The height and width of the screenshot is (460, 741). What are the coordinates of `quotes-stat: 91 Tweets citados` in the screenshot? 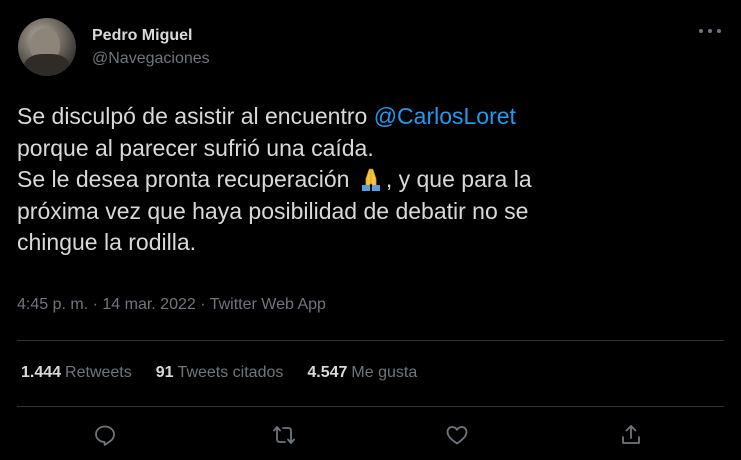 It's located at (220, 373).